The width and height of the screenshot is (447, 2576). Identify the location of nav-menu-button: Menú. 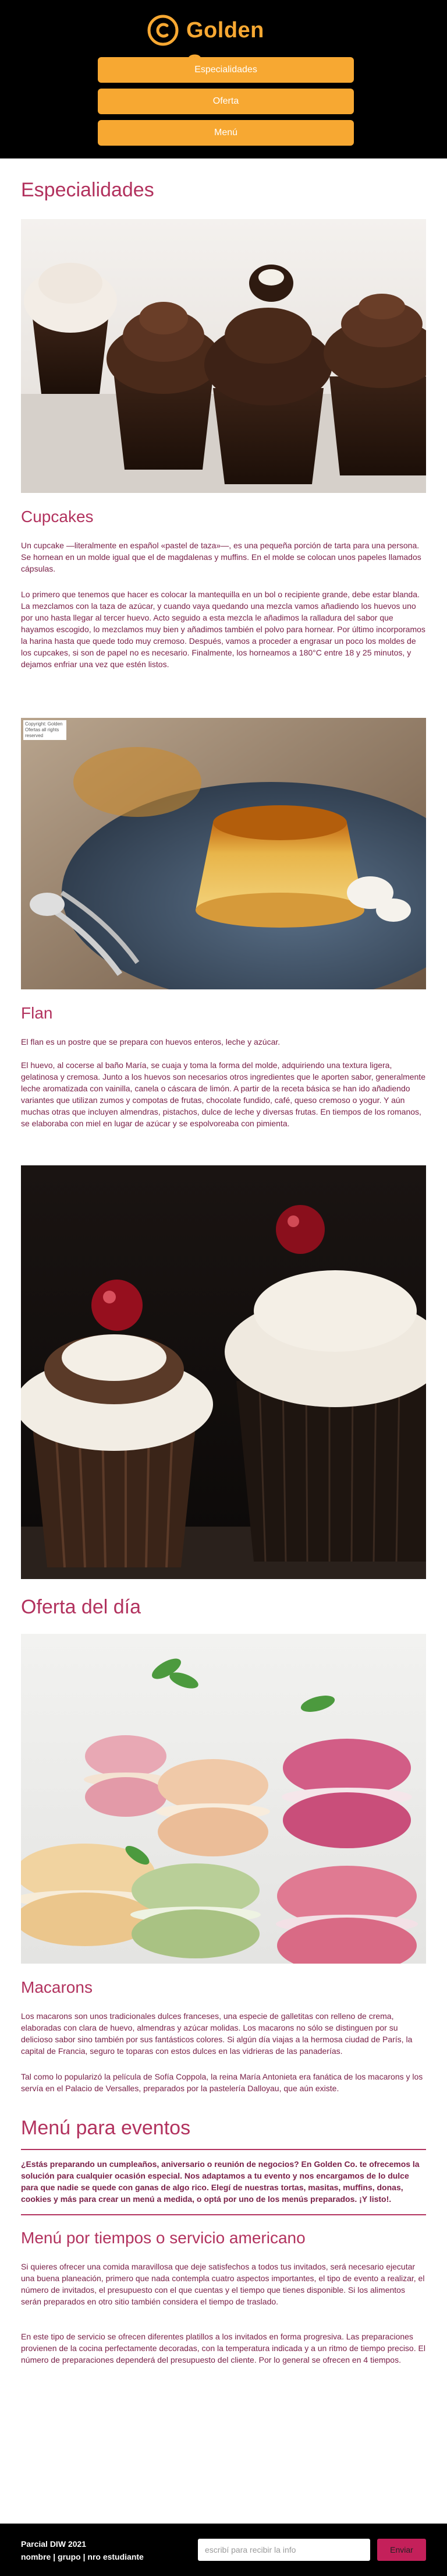
(226, 133).